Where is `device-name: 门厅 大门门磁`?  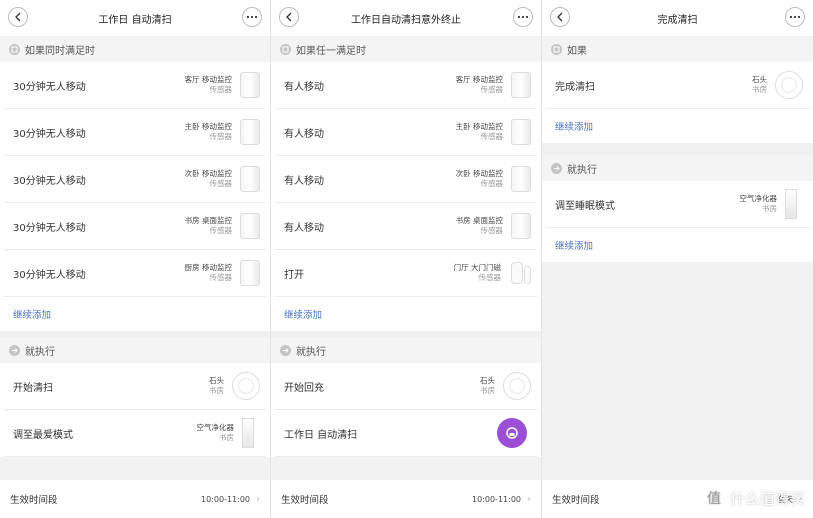
device-name: 门厅 大门门磁 is located at coordinates (477, 267).